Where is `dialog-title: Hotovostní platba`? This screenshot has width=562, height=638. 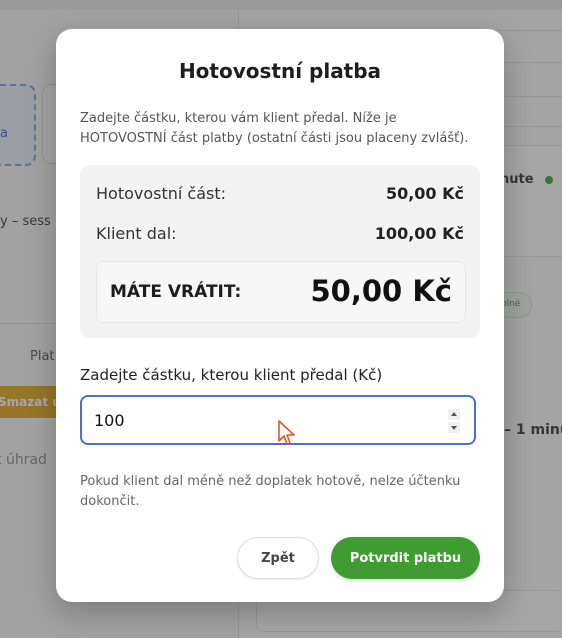 dialog-title: Hotovostní platba is located at coordinates (280, 71).